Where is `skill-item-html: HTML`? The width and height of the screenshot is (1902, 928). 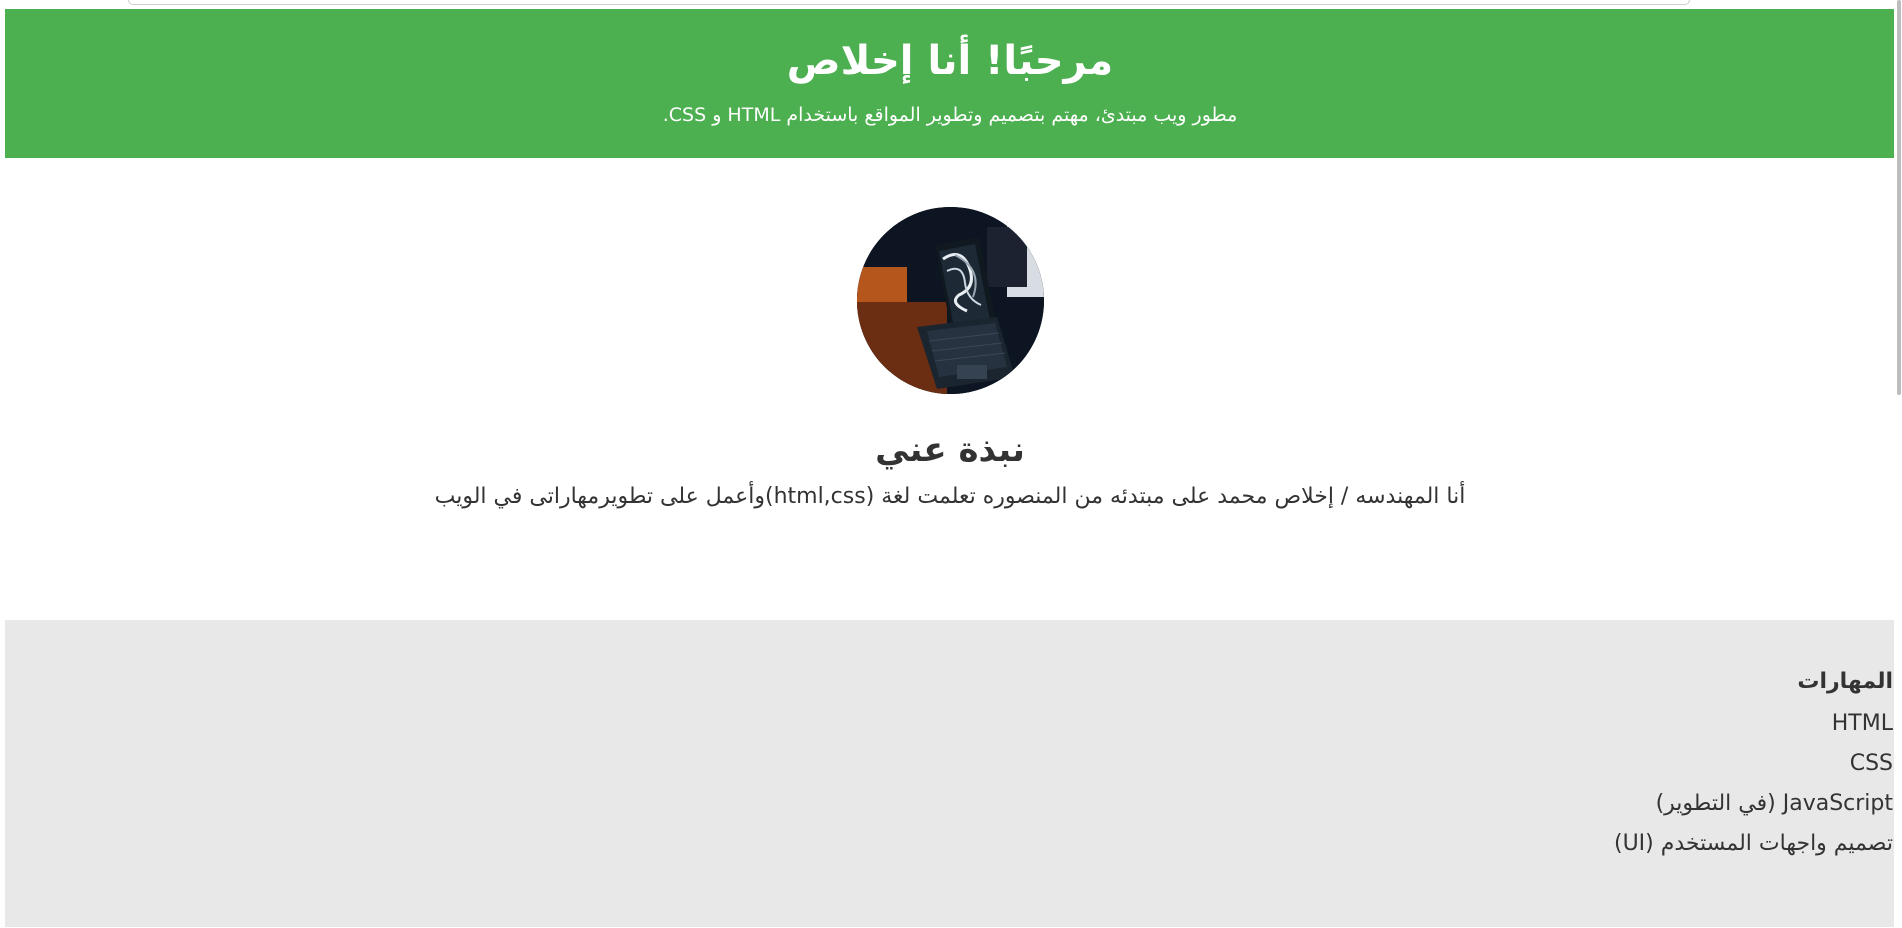
skill-item-html: HTML is located at coordinates (1862, 723).